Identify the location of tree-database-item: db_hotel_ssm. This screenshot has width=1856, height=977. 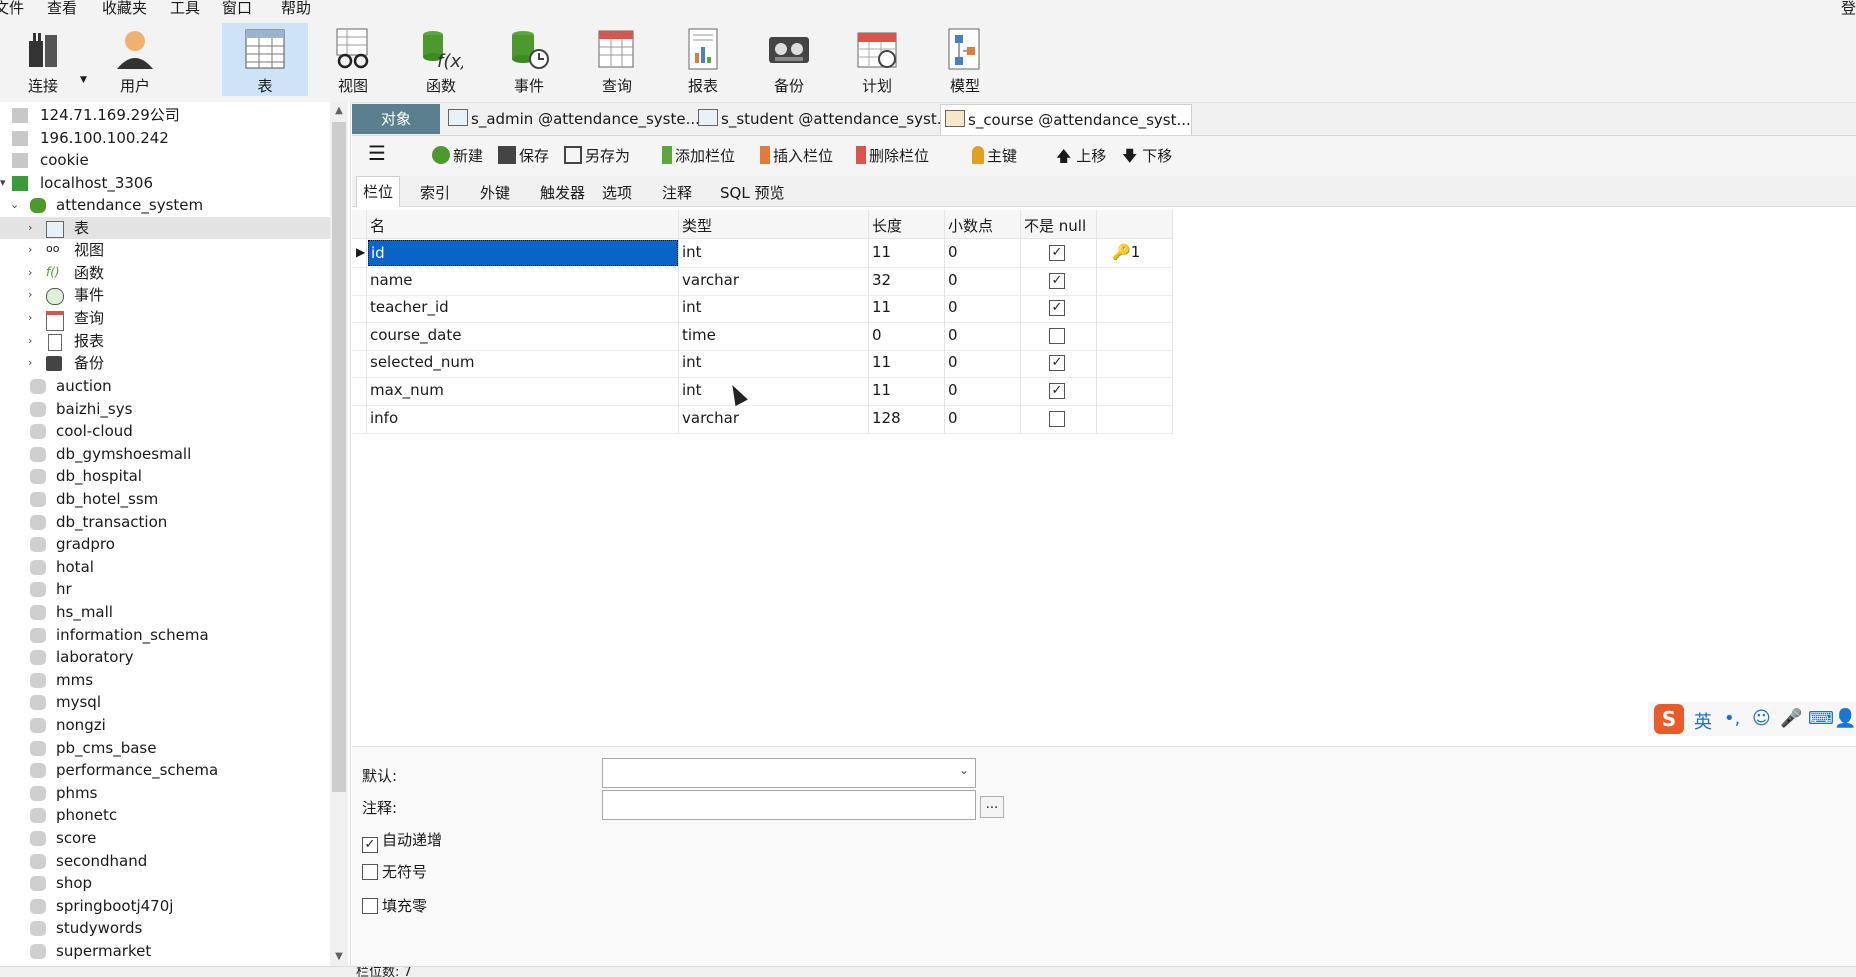
(165, 499).